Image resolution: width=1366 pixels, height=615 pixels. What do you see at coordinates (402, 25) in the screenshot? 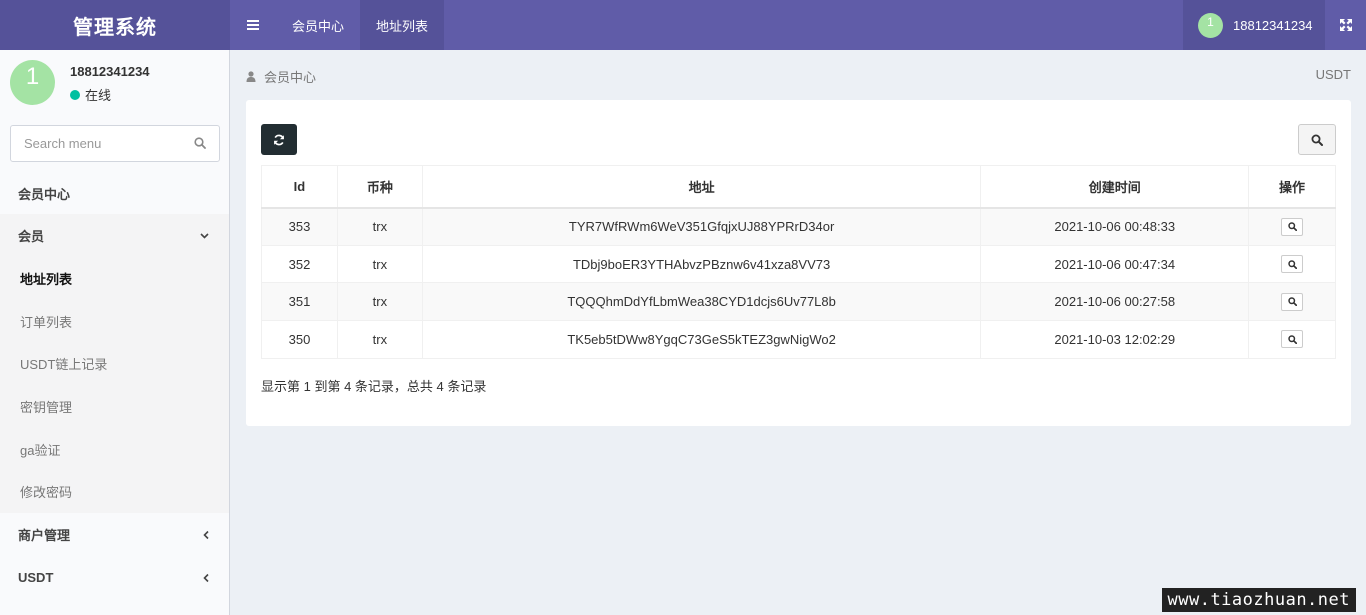
I see `tab-address-list: 地址列表` at bounding box center [402, 25].